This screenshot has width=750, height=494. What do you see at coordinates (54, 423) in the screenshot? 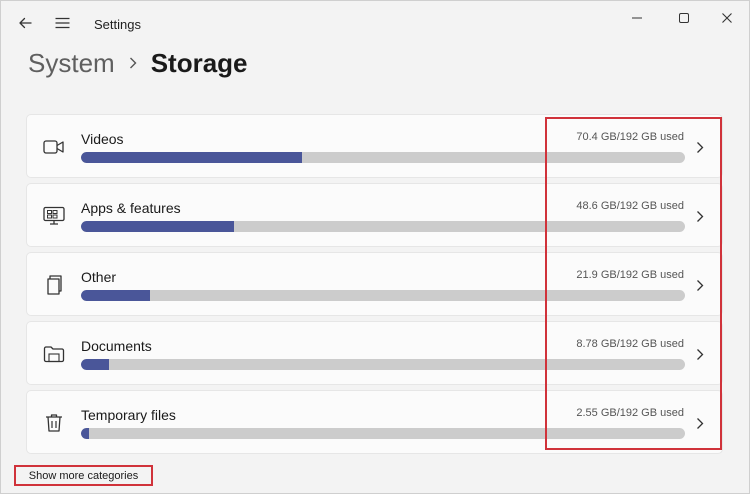
I see `trash-icon` at bounding box center [54, 423].